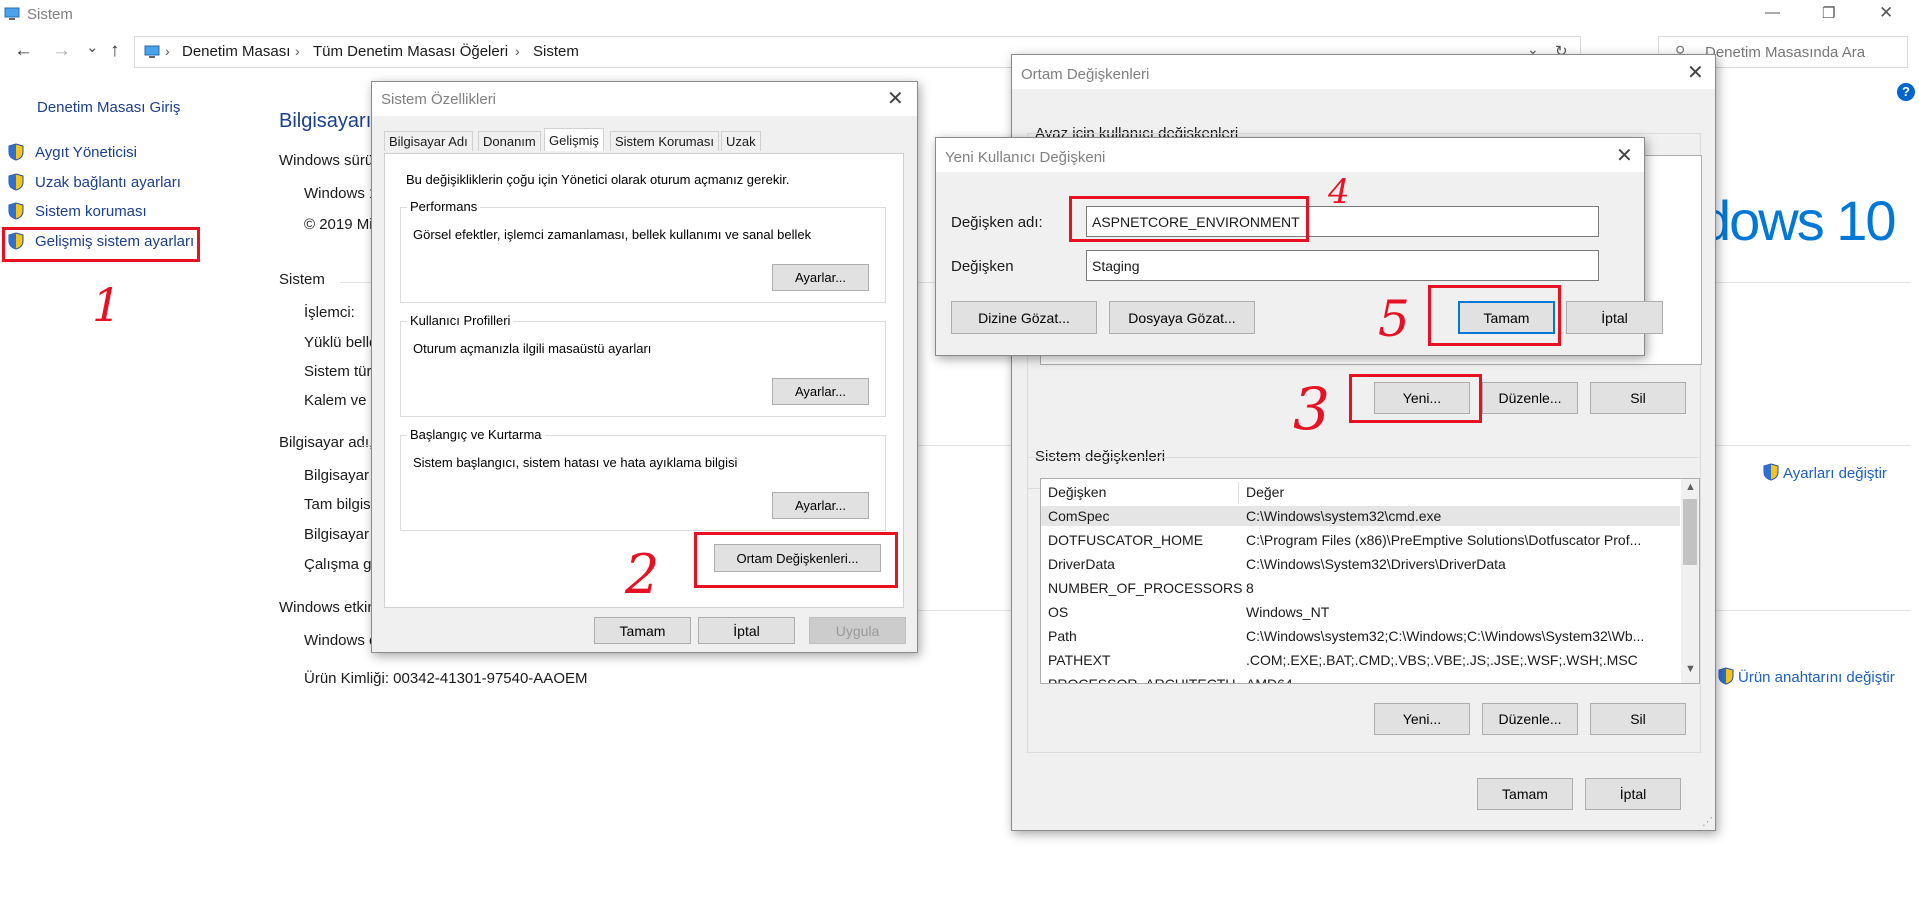 This screenshot has width=1919, height=908. What do you see at coordinates (1394, 319) in the screenshot?
I see `annotation-number-5: 5` at bounding box center [1394, 319].